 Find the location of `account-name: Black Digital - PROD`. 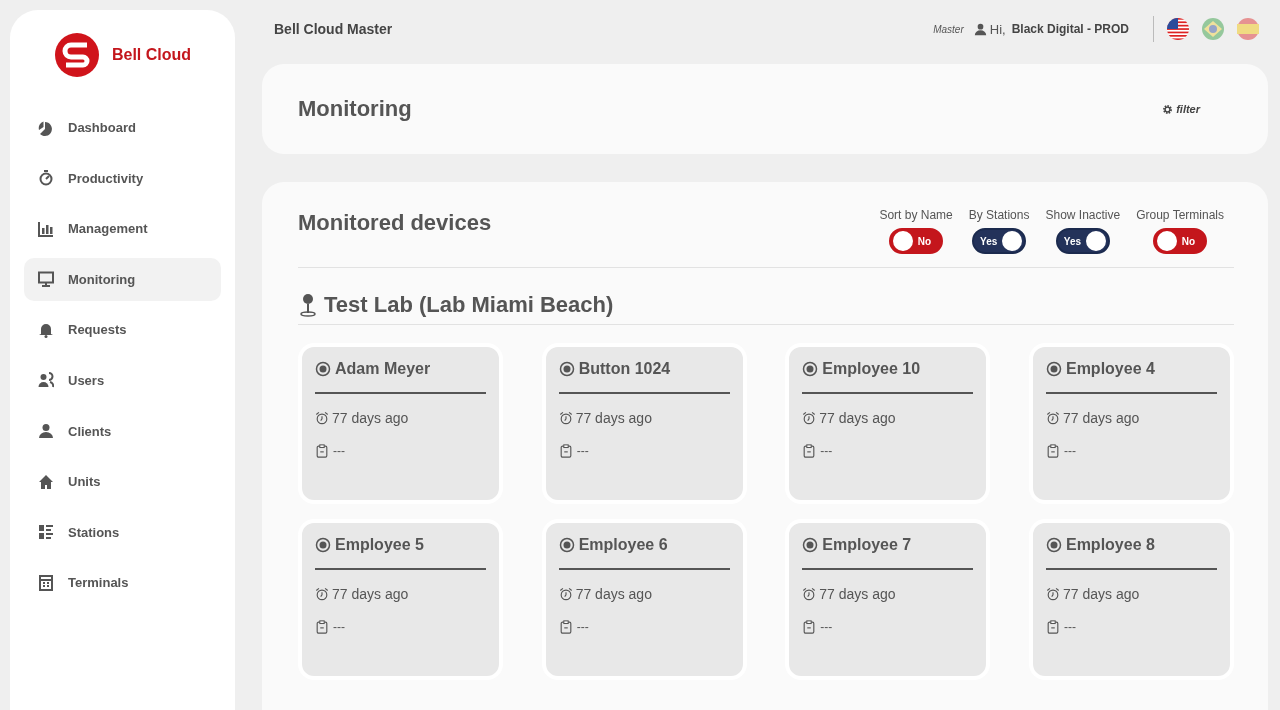

account-name: Black Digital - PROD is located at coordinates (1070, 29).